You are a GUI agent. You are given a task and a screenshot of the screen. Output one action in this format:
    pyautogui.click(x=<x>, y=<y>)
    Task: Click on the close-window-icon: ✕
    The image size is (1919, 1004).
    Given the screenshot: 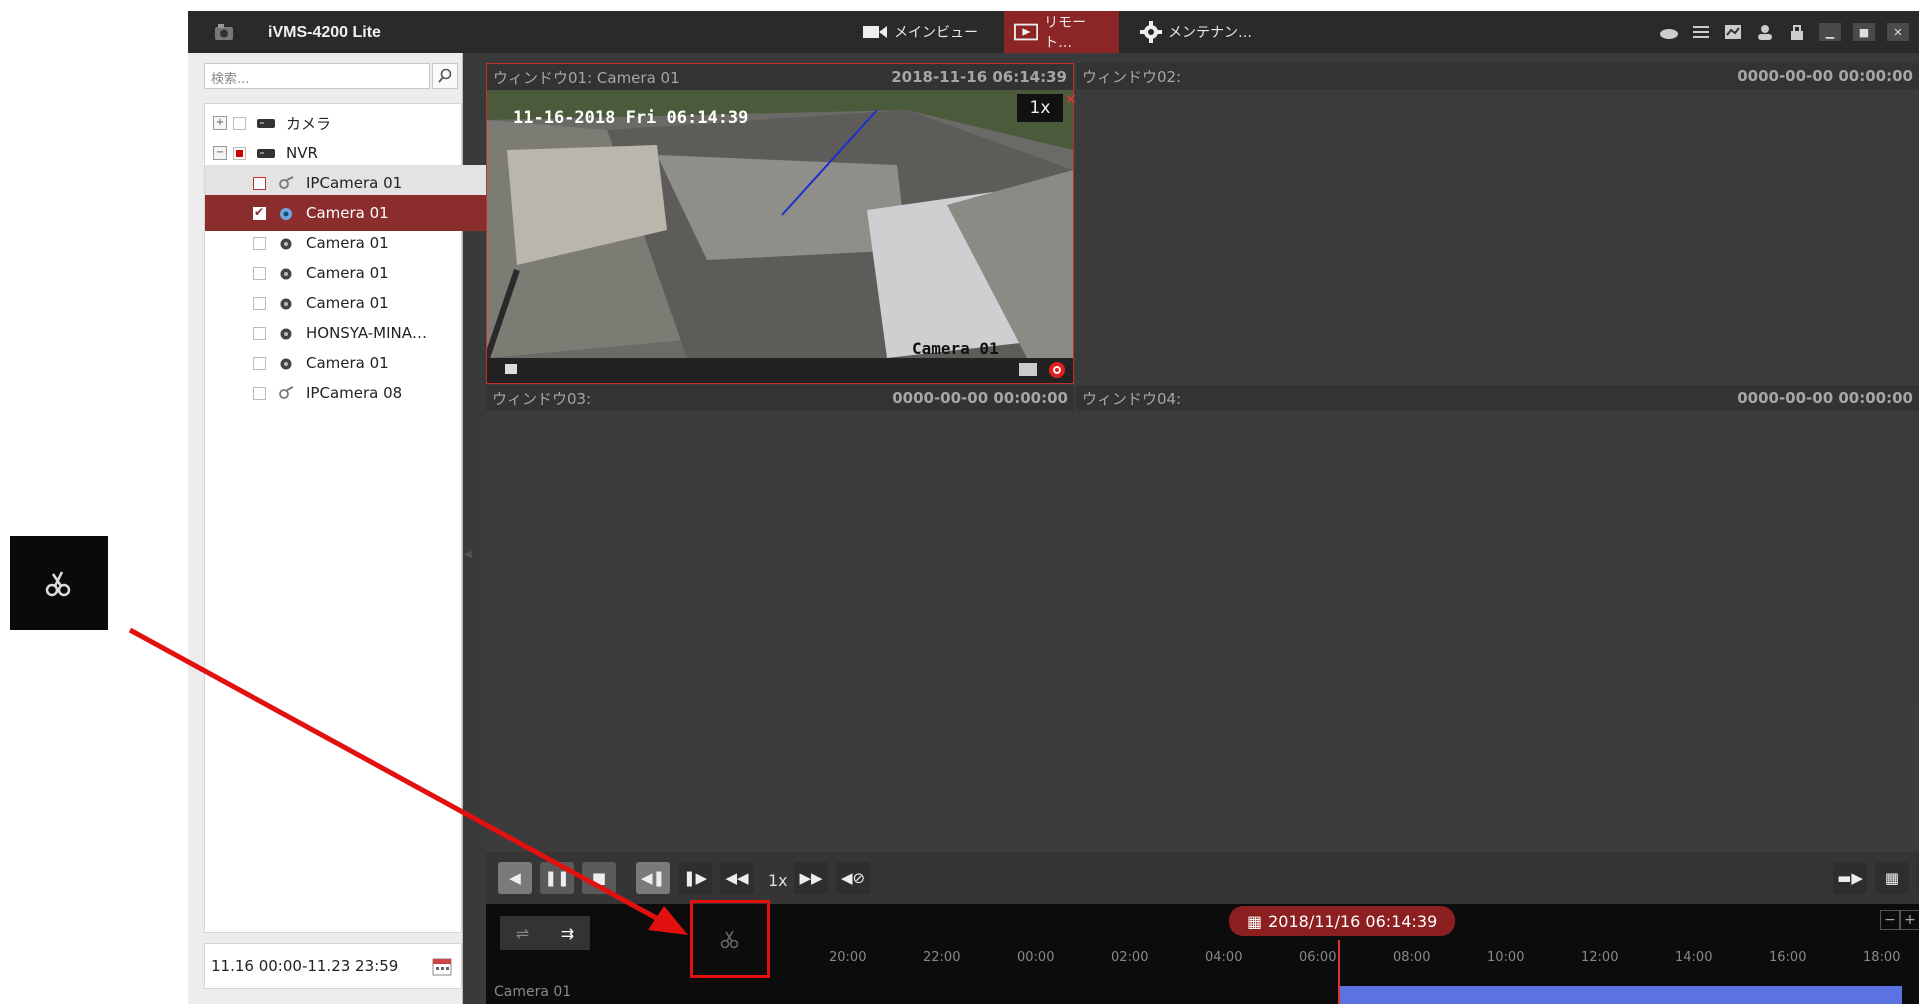 What is the action you would take?
    pyautogui.click(x=1071, y=100)
    